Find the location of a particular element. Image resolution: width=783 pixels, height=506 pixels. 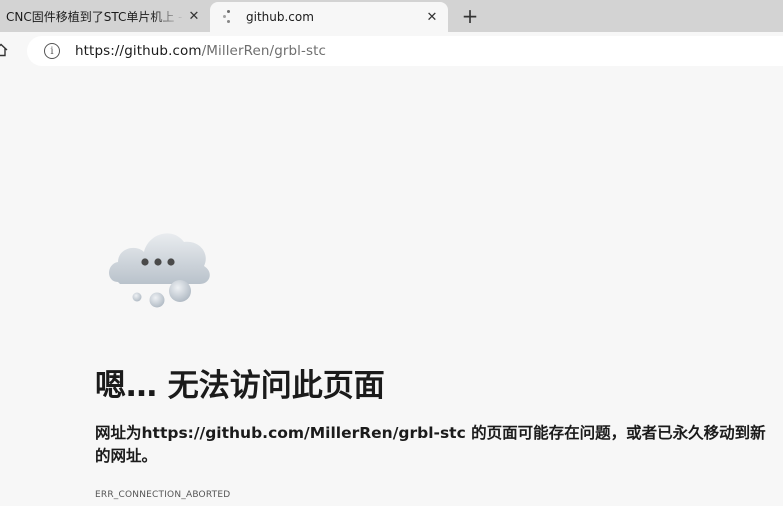

tab-cnc: CNC固件移植到了STC单片机上 - ✕ is located at coordinates (105, 16).